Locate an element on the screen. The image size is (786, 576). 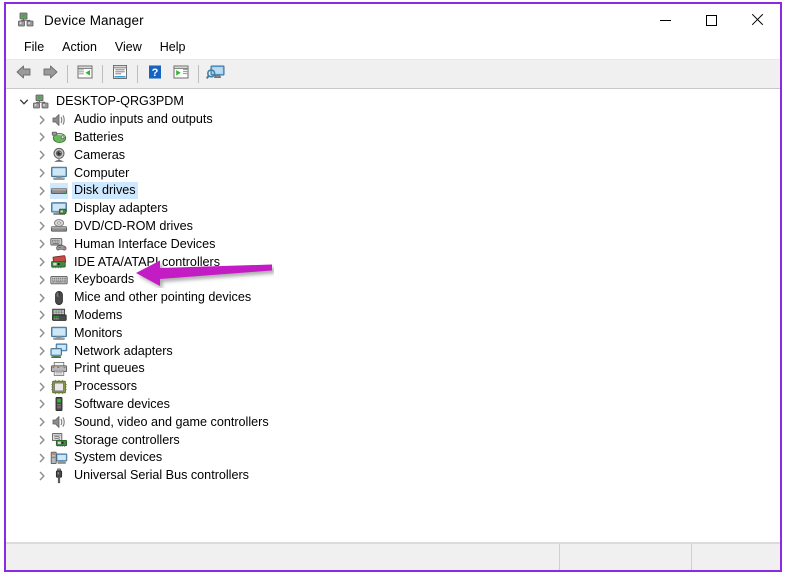
tree-item-disk-drives: Disk drives is located at coordinates (393, 191).